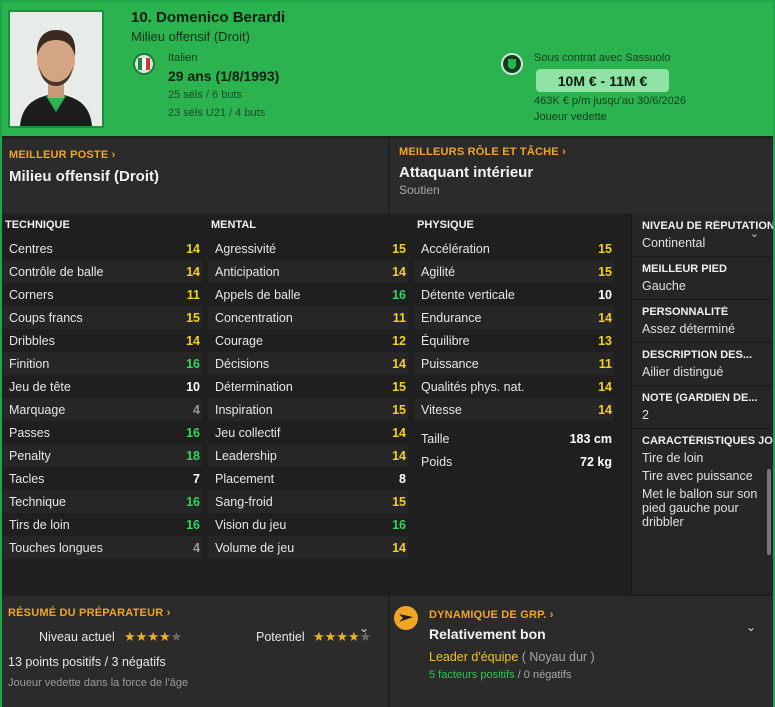 The width and height of the screenshot is (775, 707). I want to click on coach-description: Joueur vedette dans la force de l'âge, so click(98, 683).